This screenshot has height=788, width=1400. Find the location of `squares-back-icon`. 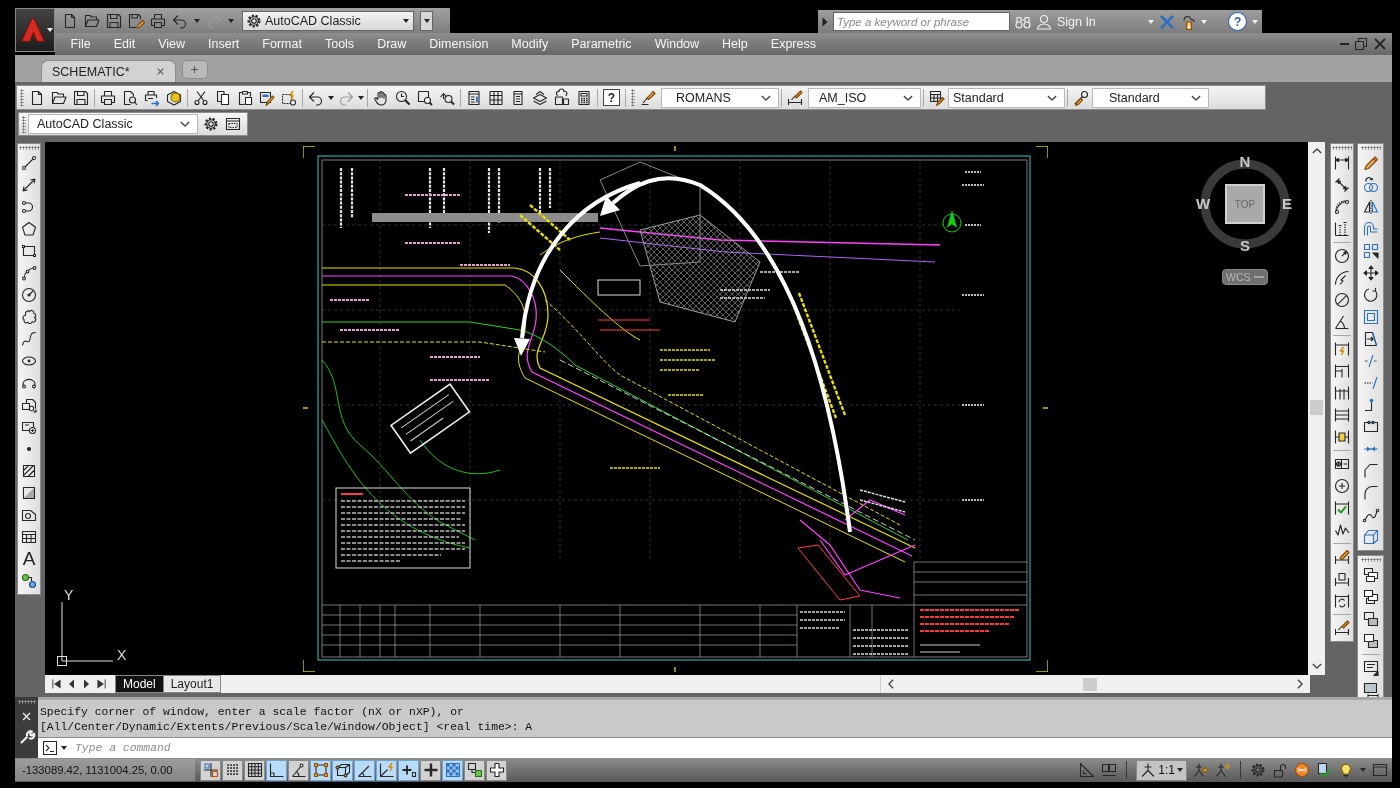

squares-back-icon is located at coordinates (1370, 597).